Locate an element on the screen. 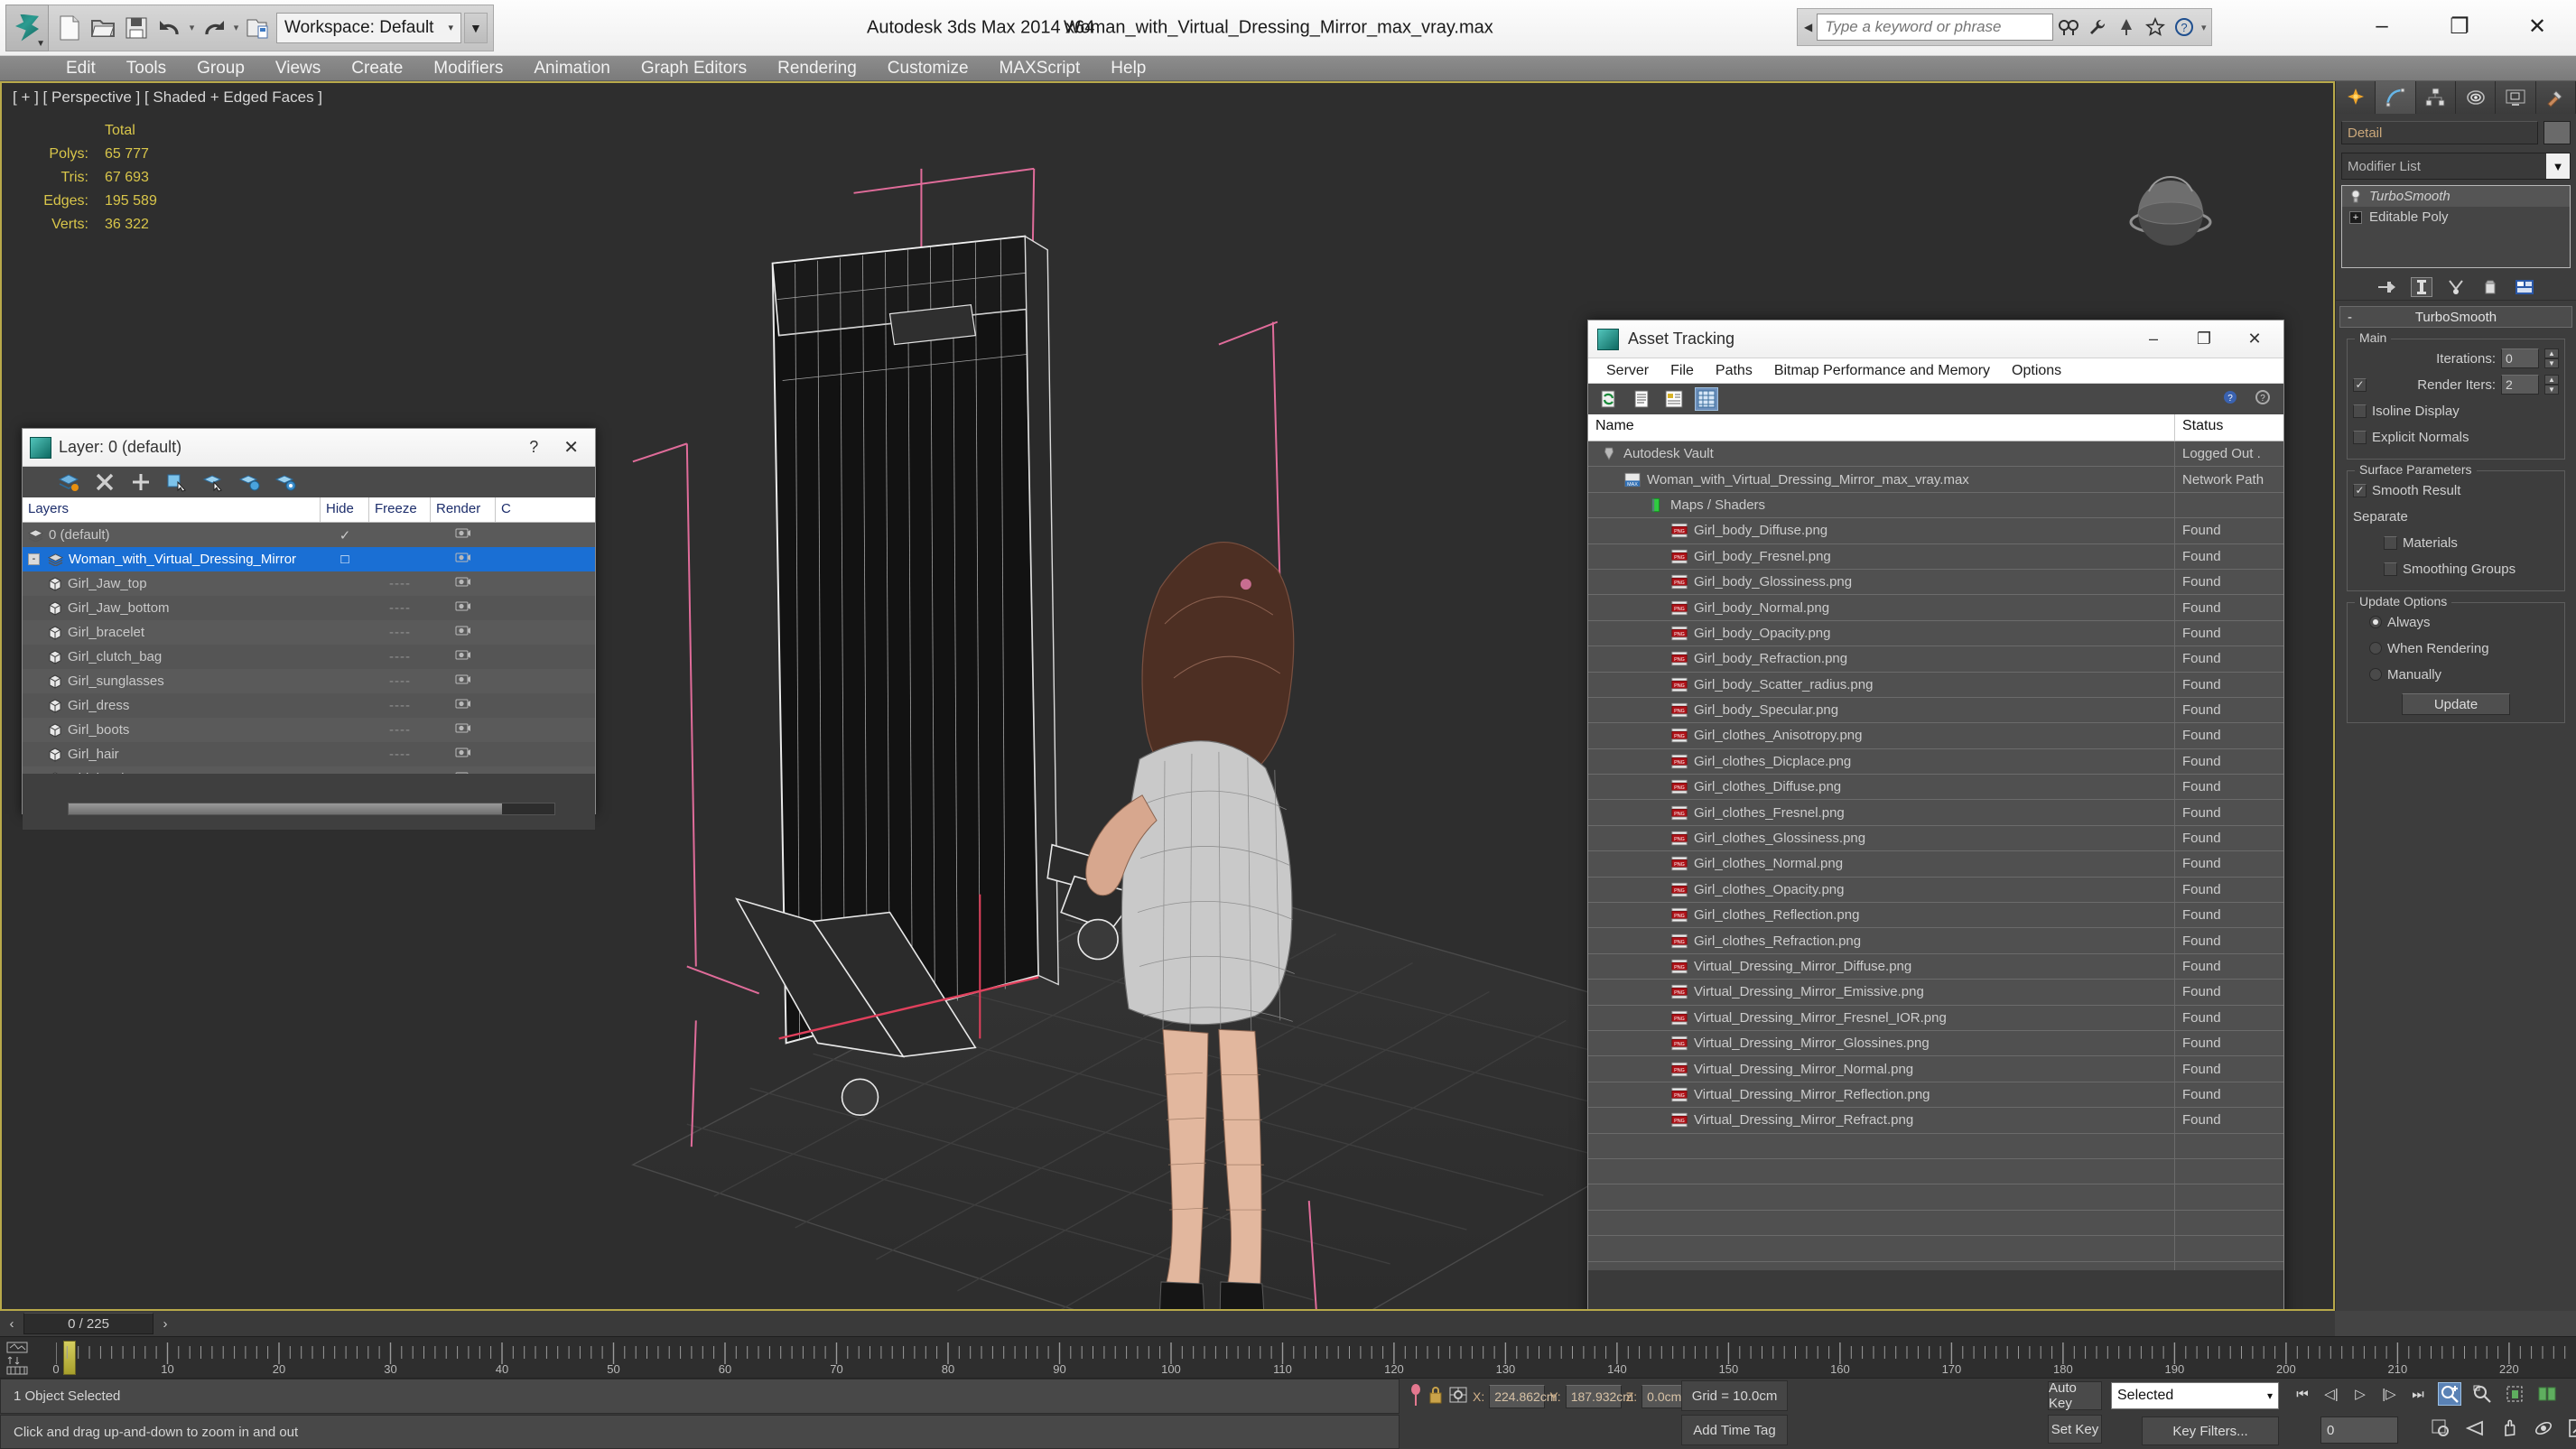 This screenshot has width=2576, height=1449. update-manually-radio is located at coordinates (2375, 674).